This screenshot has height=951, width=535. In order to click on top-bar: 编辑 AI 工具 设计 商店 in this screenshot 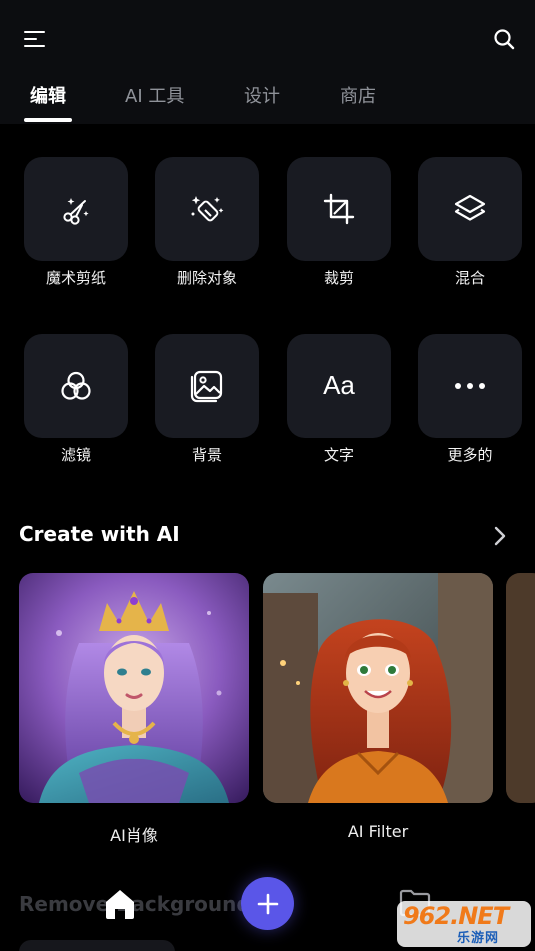, I will do `click(267, 62)`.